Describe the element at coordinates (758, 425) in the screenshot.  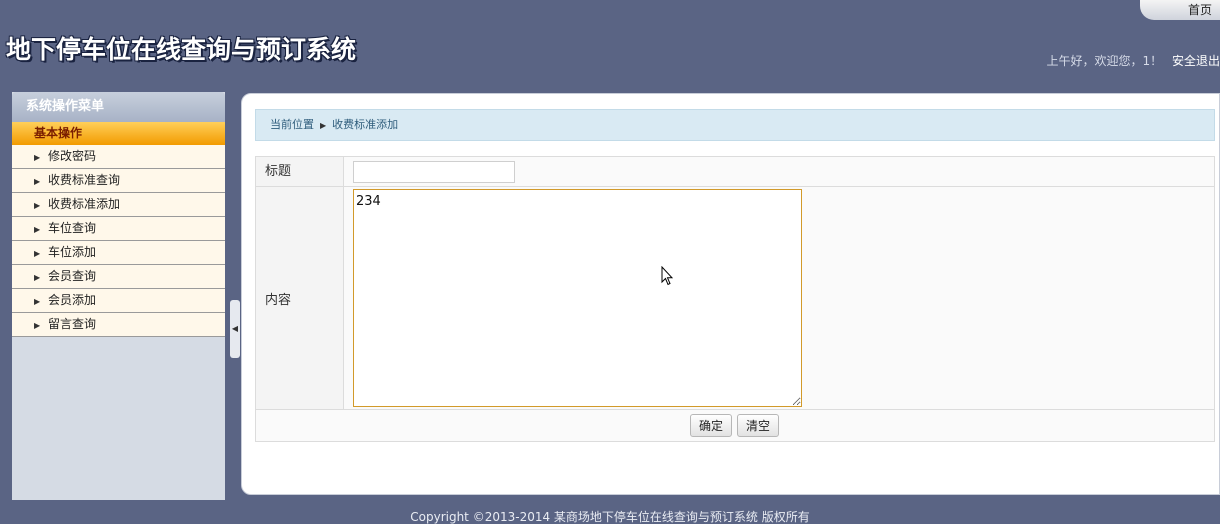
I see `clear-button: 清空` at that location.